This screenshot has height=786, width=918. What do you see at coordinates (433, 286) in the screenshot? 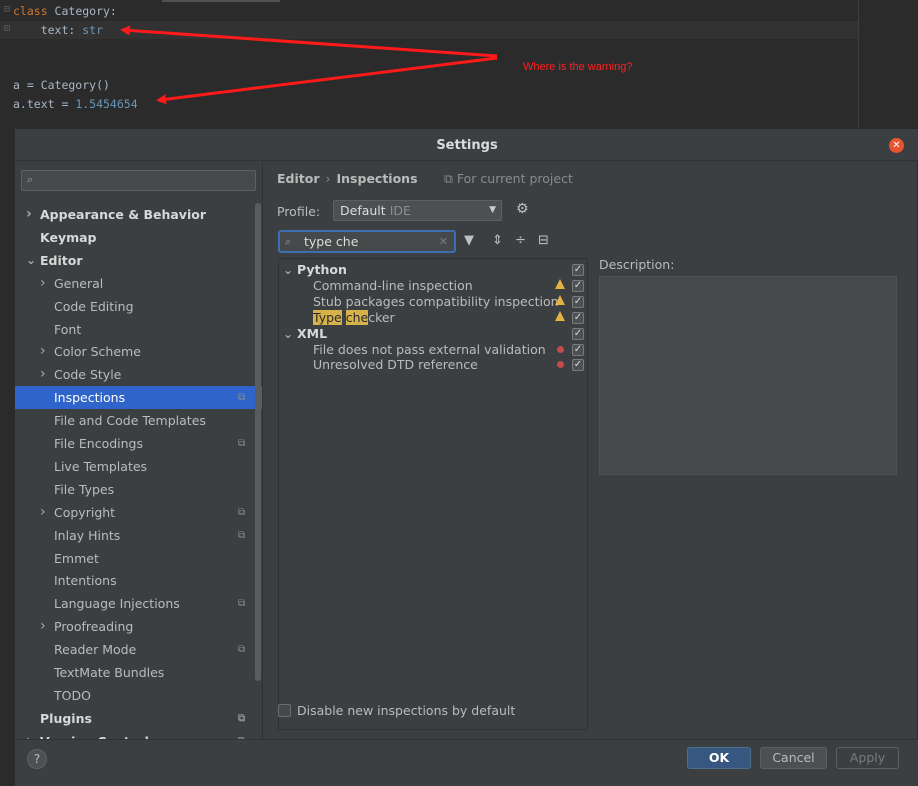
I see `tree-inspection-row: Command-line inspection ✓` at bounding box center [433, 286].